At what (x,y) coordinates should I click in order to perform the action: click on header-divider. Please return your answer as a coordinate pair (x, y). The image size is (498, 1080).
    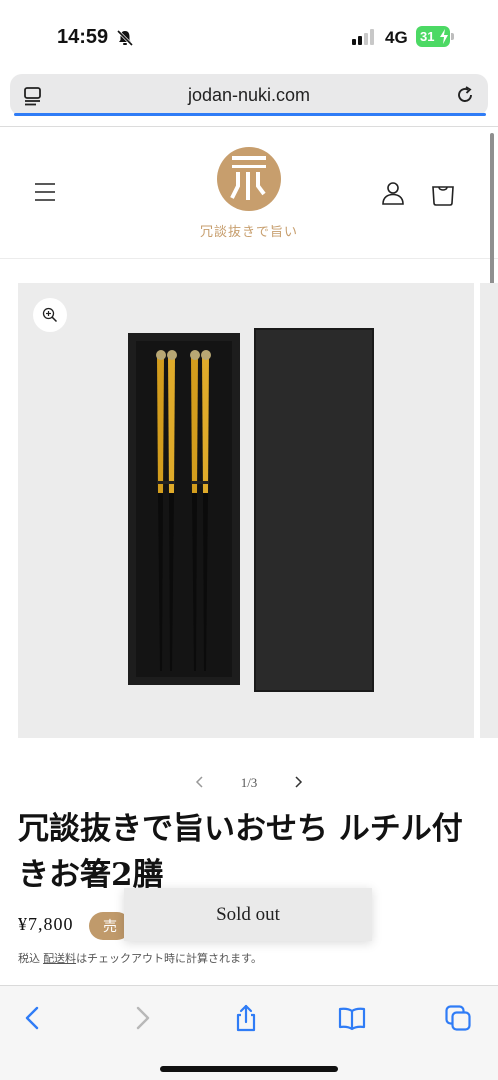
    Looking at the image, I should click on (249, 258).